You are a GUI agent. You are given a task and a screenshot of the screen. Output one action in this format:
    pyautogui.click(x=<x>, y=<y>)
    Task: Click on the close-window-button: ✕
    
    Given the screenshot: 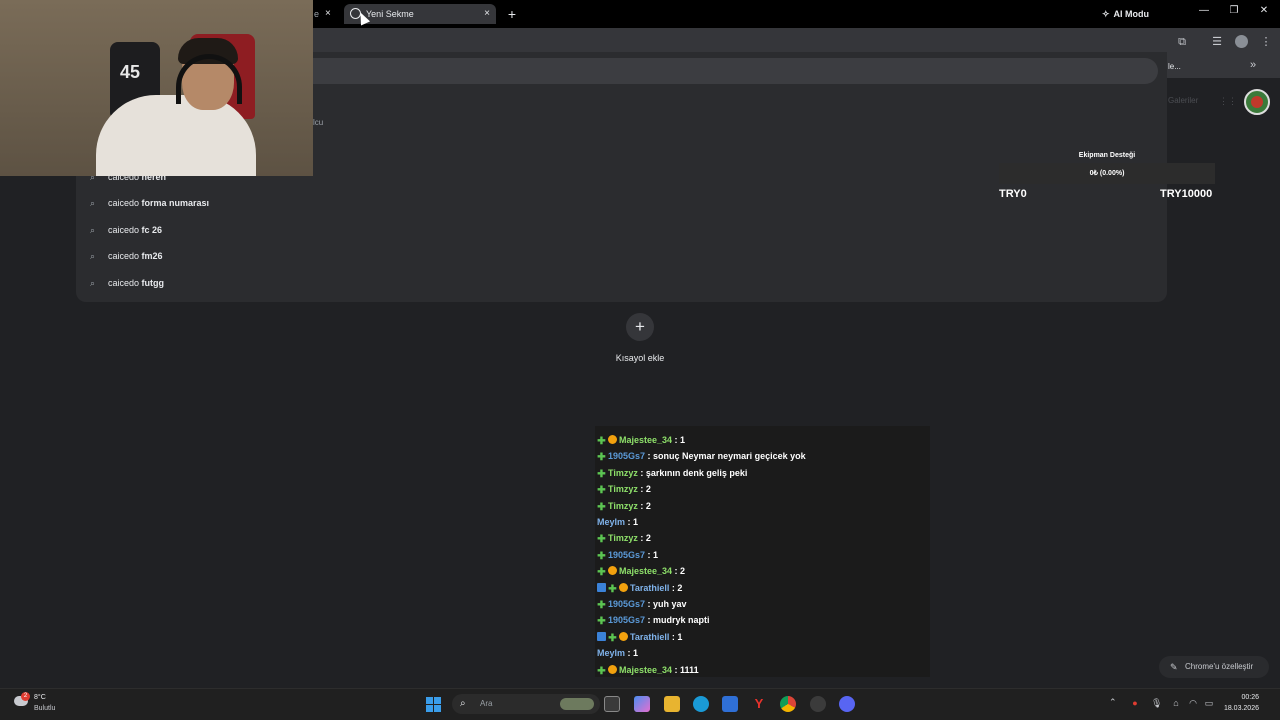 What is the action you would take?
    pyautogui.click(x=1264, y=10)
    